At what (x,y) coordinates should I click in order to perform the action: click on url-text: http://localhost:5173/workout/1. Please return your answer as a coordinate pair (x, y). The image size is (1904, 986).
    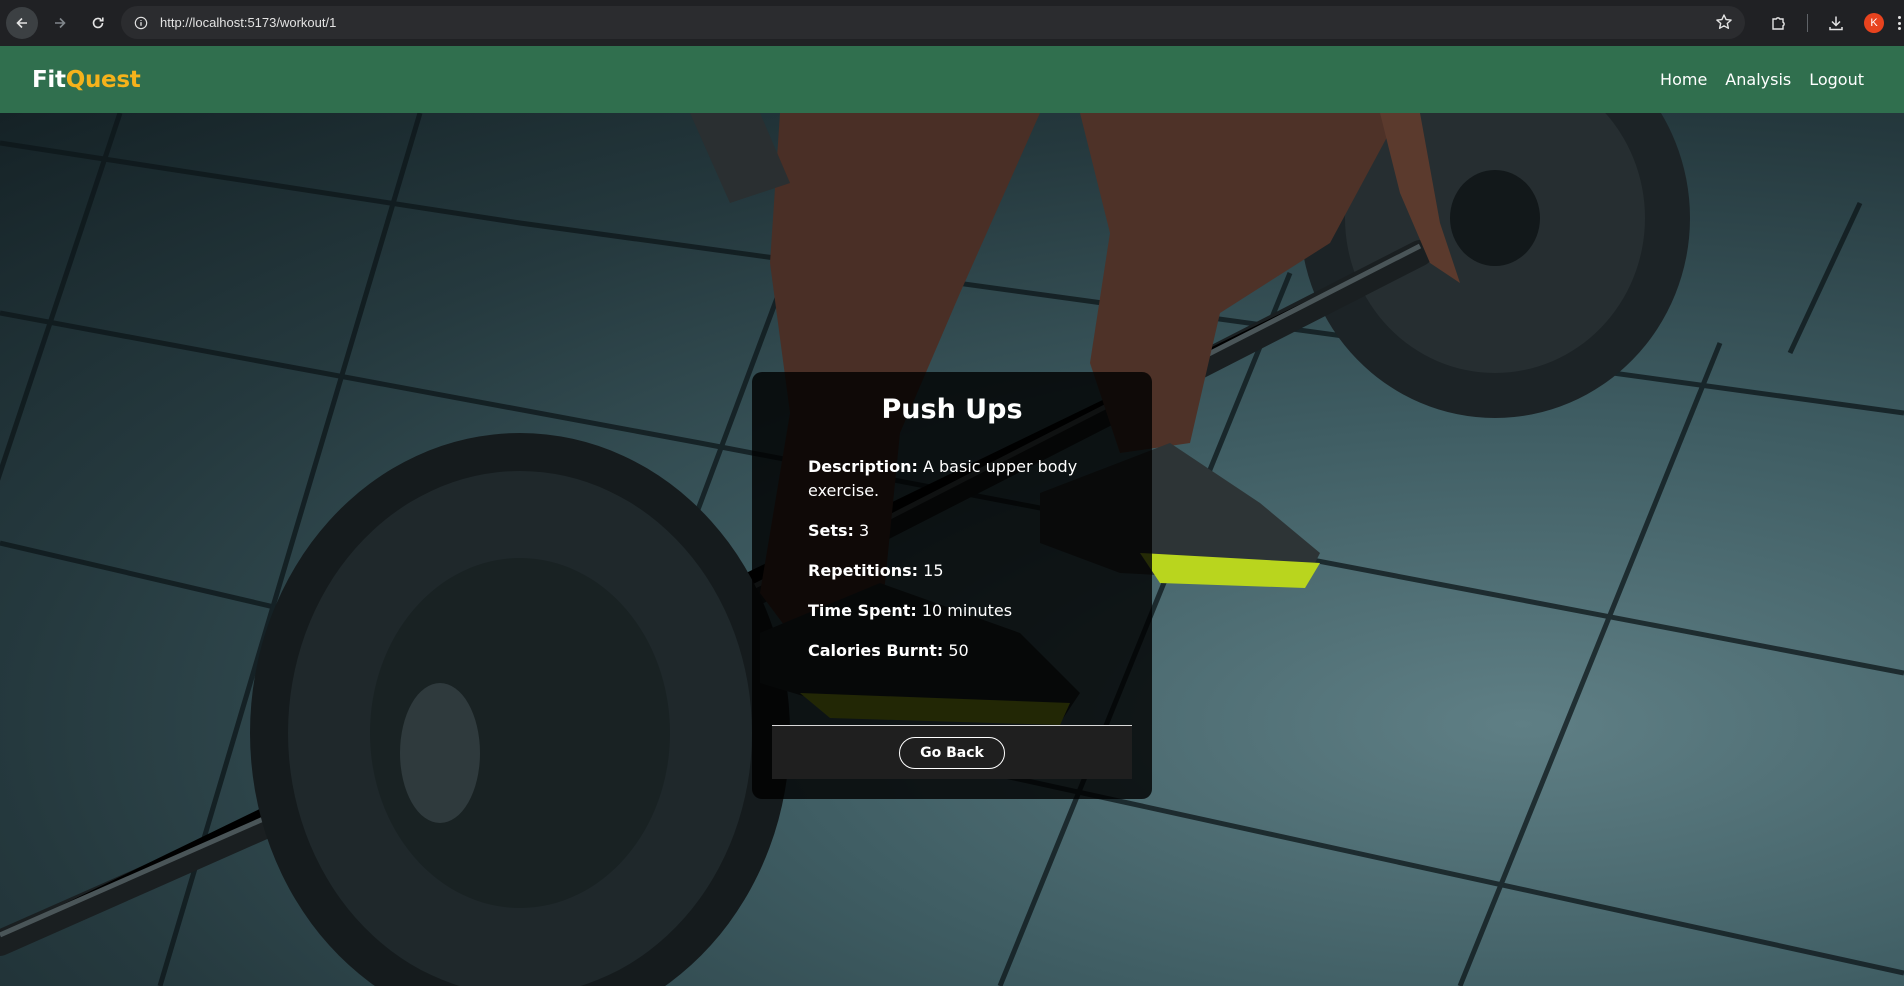
    Looking at the image, I should click on (248, 22).